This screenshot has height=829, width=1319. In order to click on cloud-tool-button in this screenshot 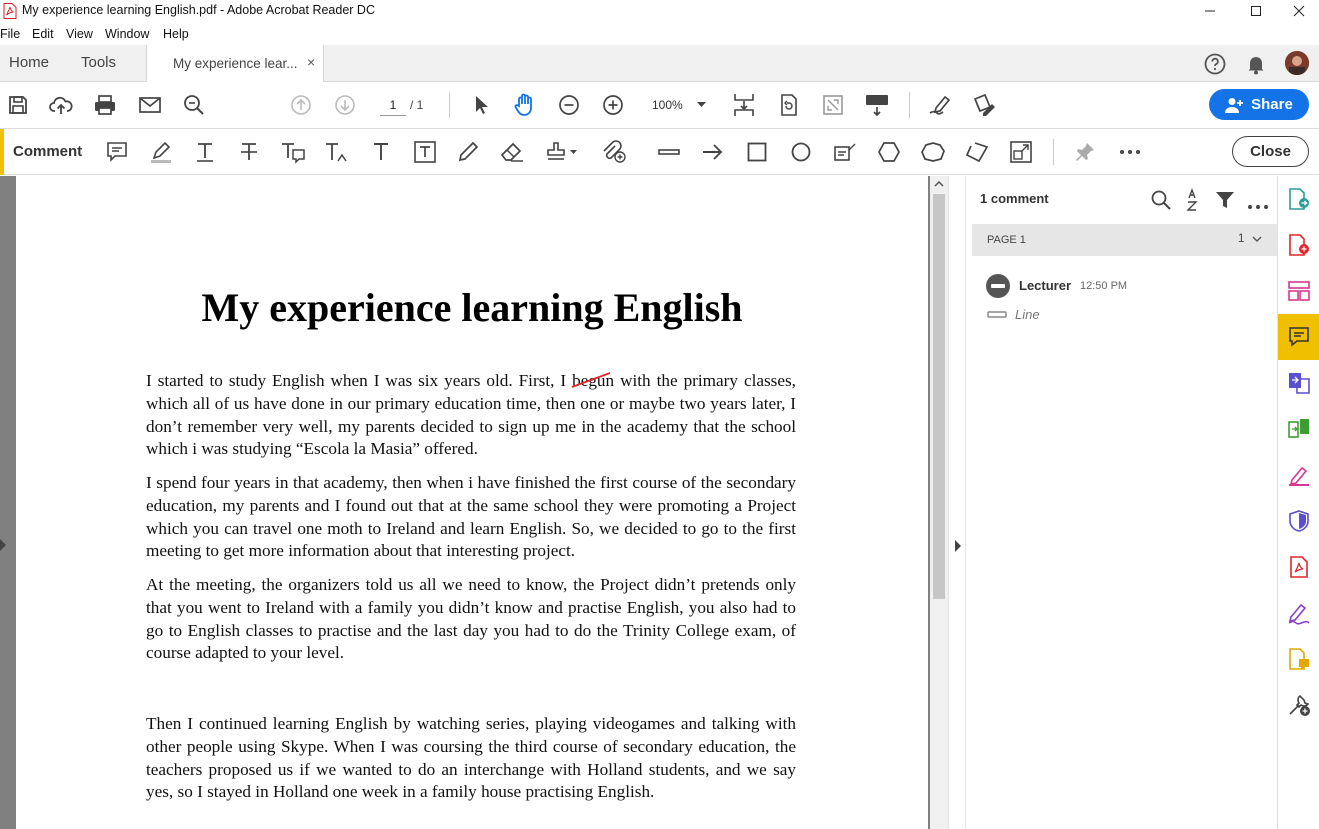, I will do `click(933, 152)`.